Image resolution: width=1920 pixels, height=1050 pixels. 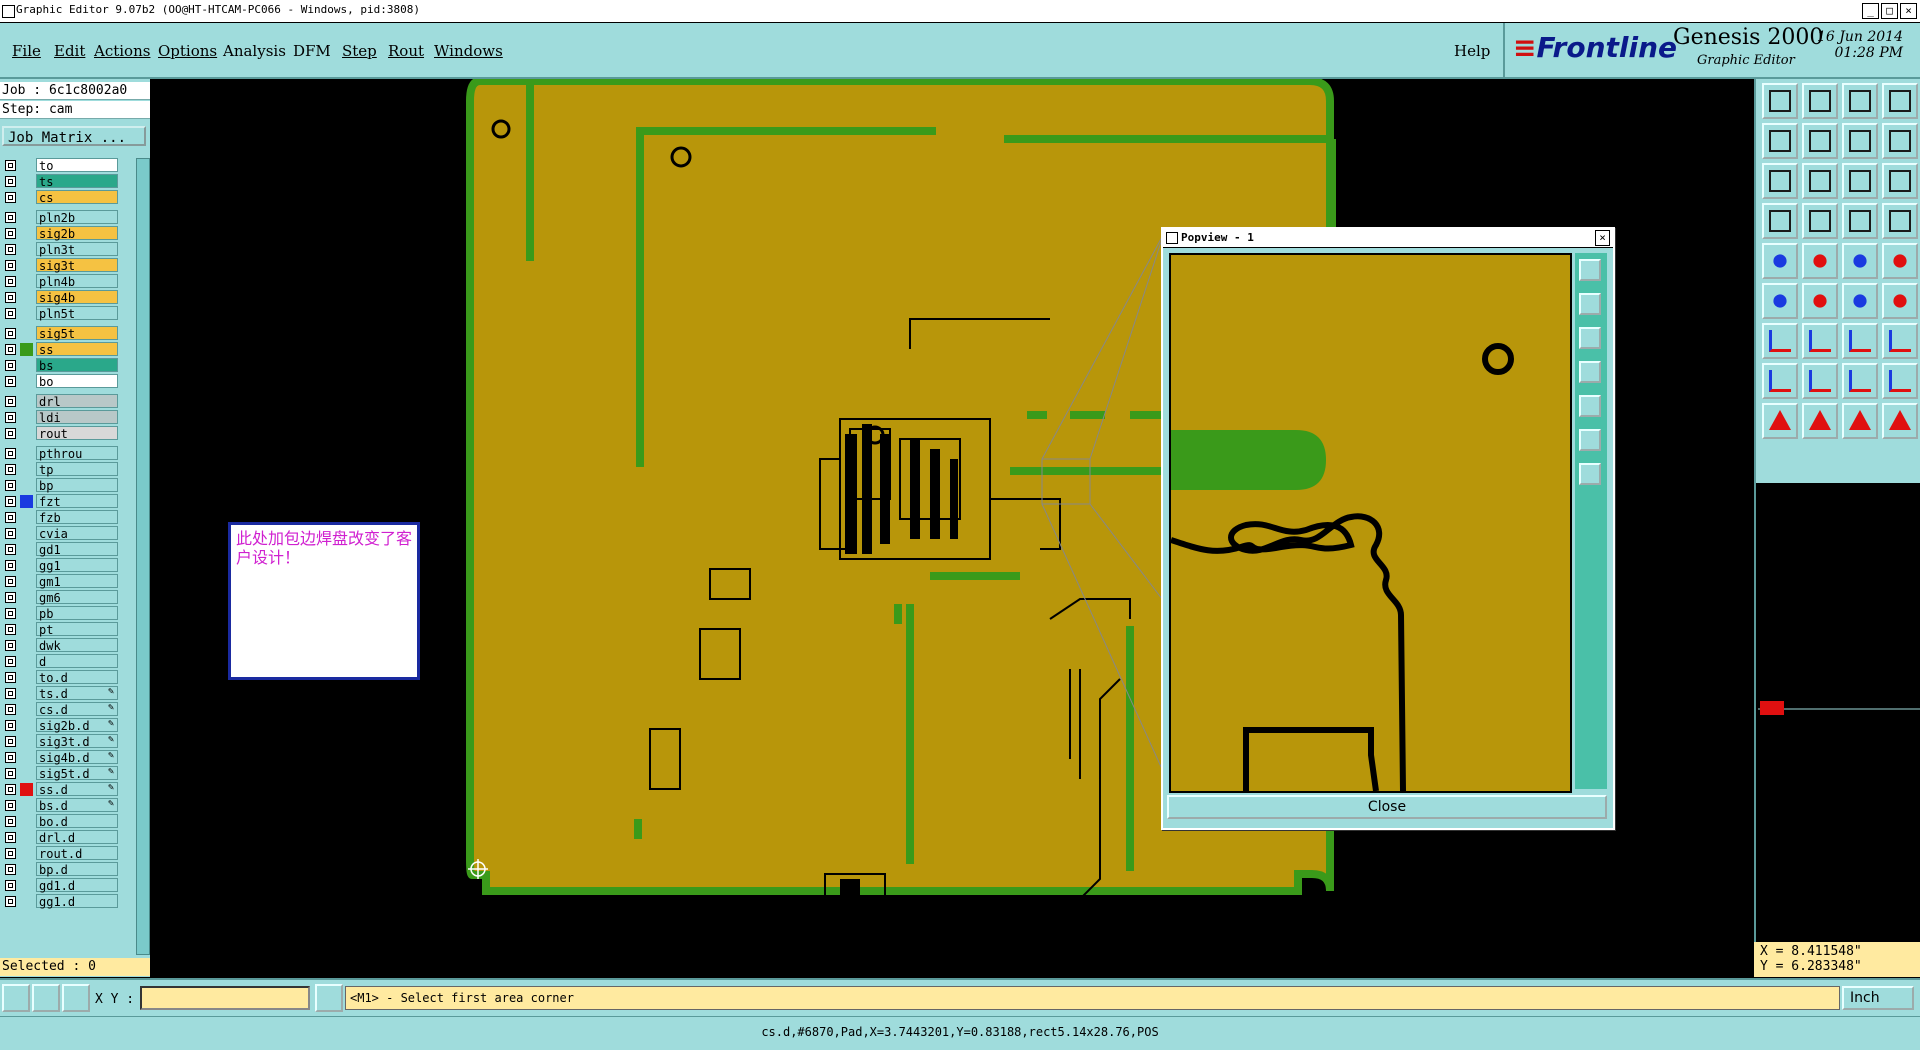 What do you see at coordinates (77, 901) in the screenshot?
I see `layer-name: gg1.d` at bounding box center [77, 901].